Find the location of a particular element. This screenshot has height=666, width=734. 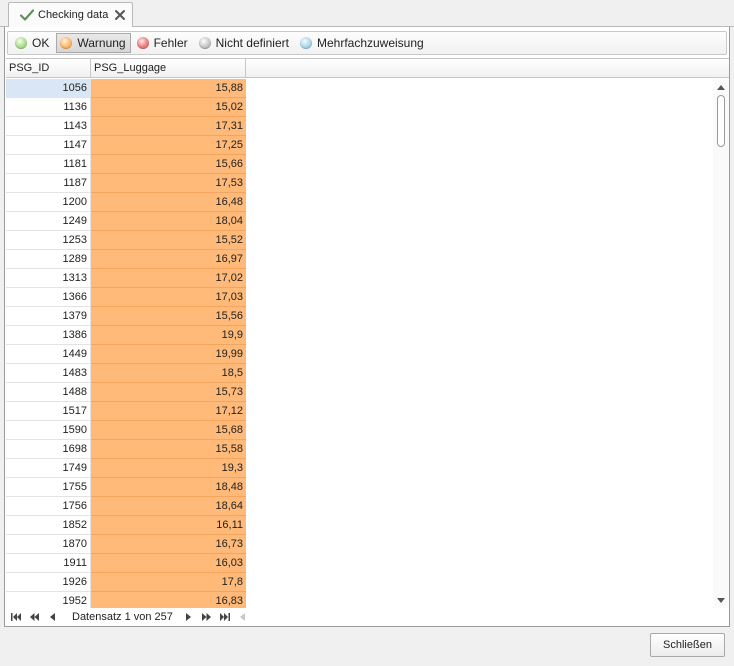

cell-psg-id: 1386 is located at coordinates (48, 335).